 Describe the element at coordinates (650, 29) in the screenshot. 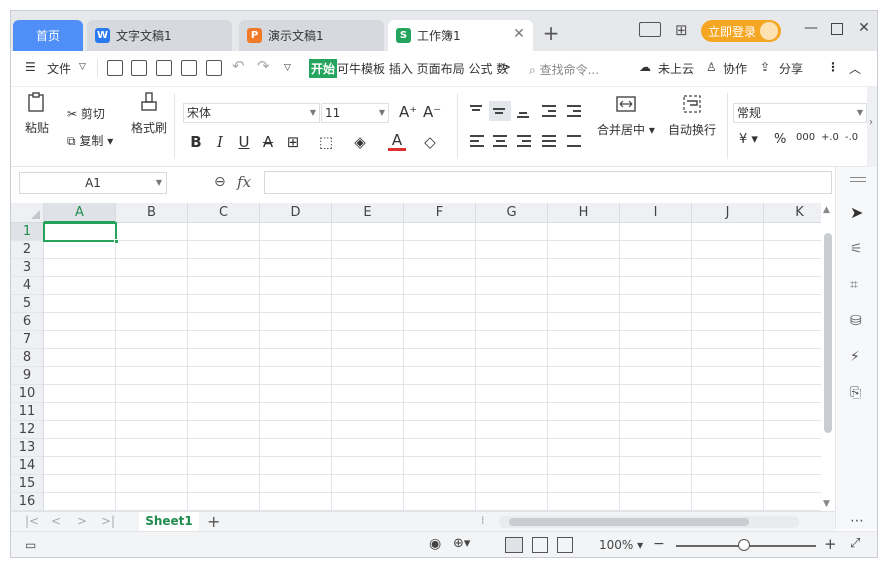

I see `screen-mode-icon` at that location.